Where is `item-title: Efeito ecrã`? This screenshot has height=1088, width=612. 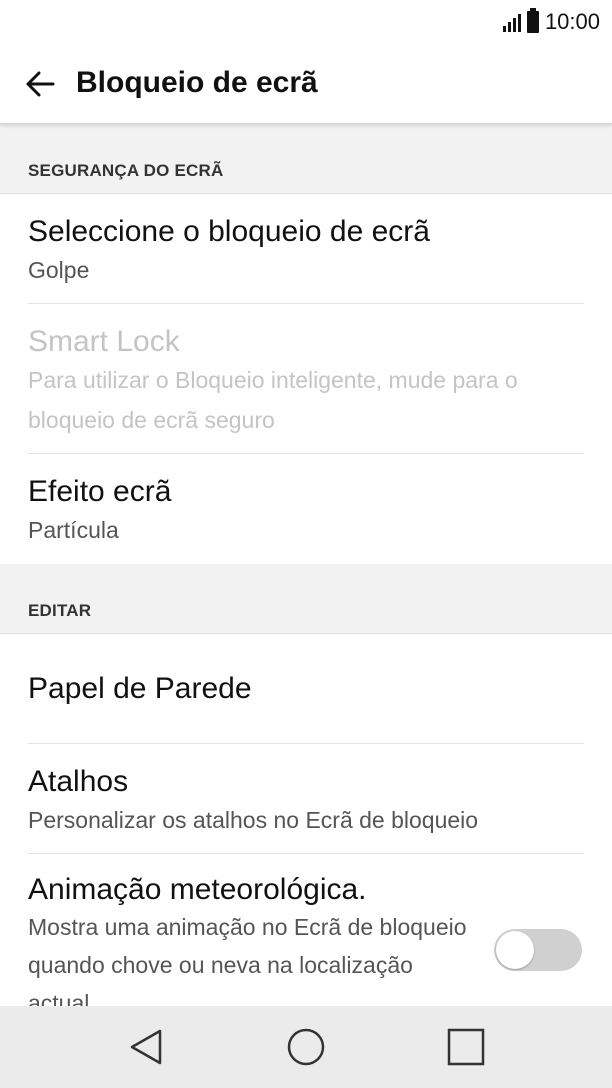 item-title: Efeito ecrã is located at coordinates (100, 491).